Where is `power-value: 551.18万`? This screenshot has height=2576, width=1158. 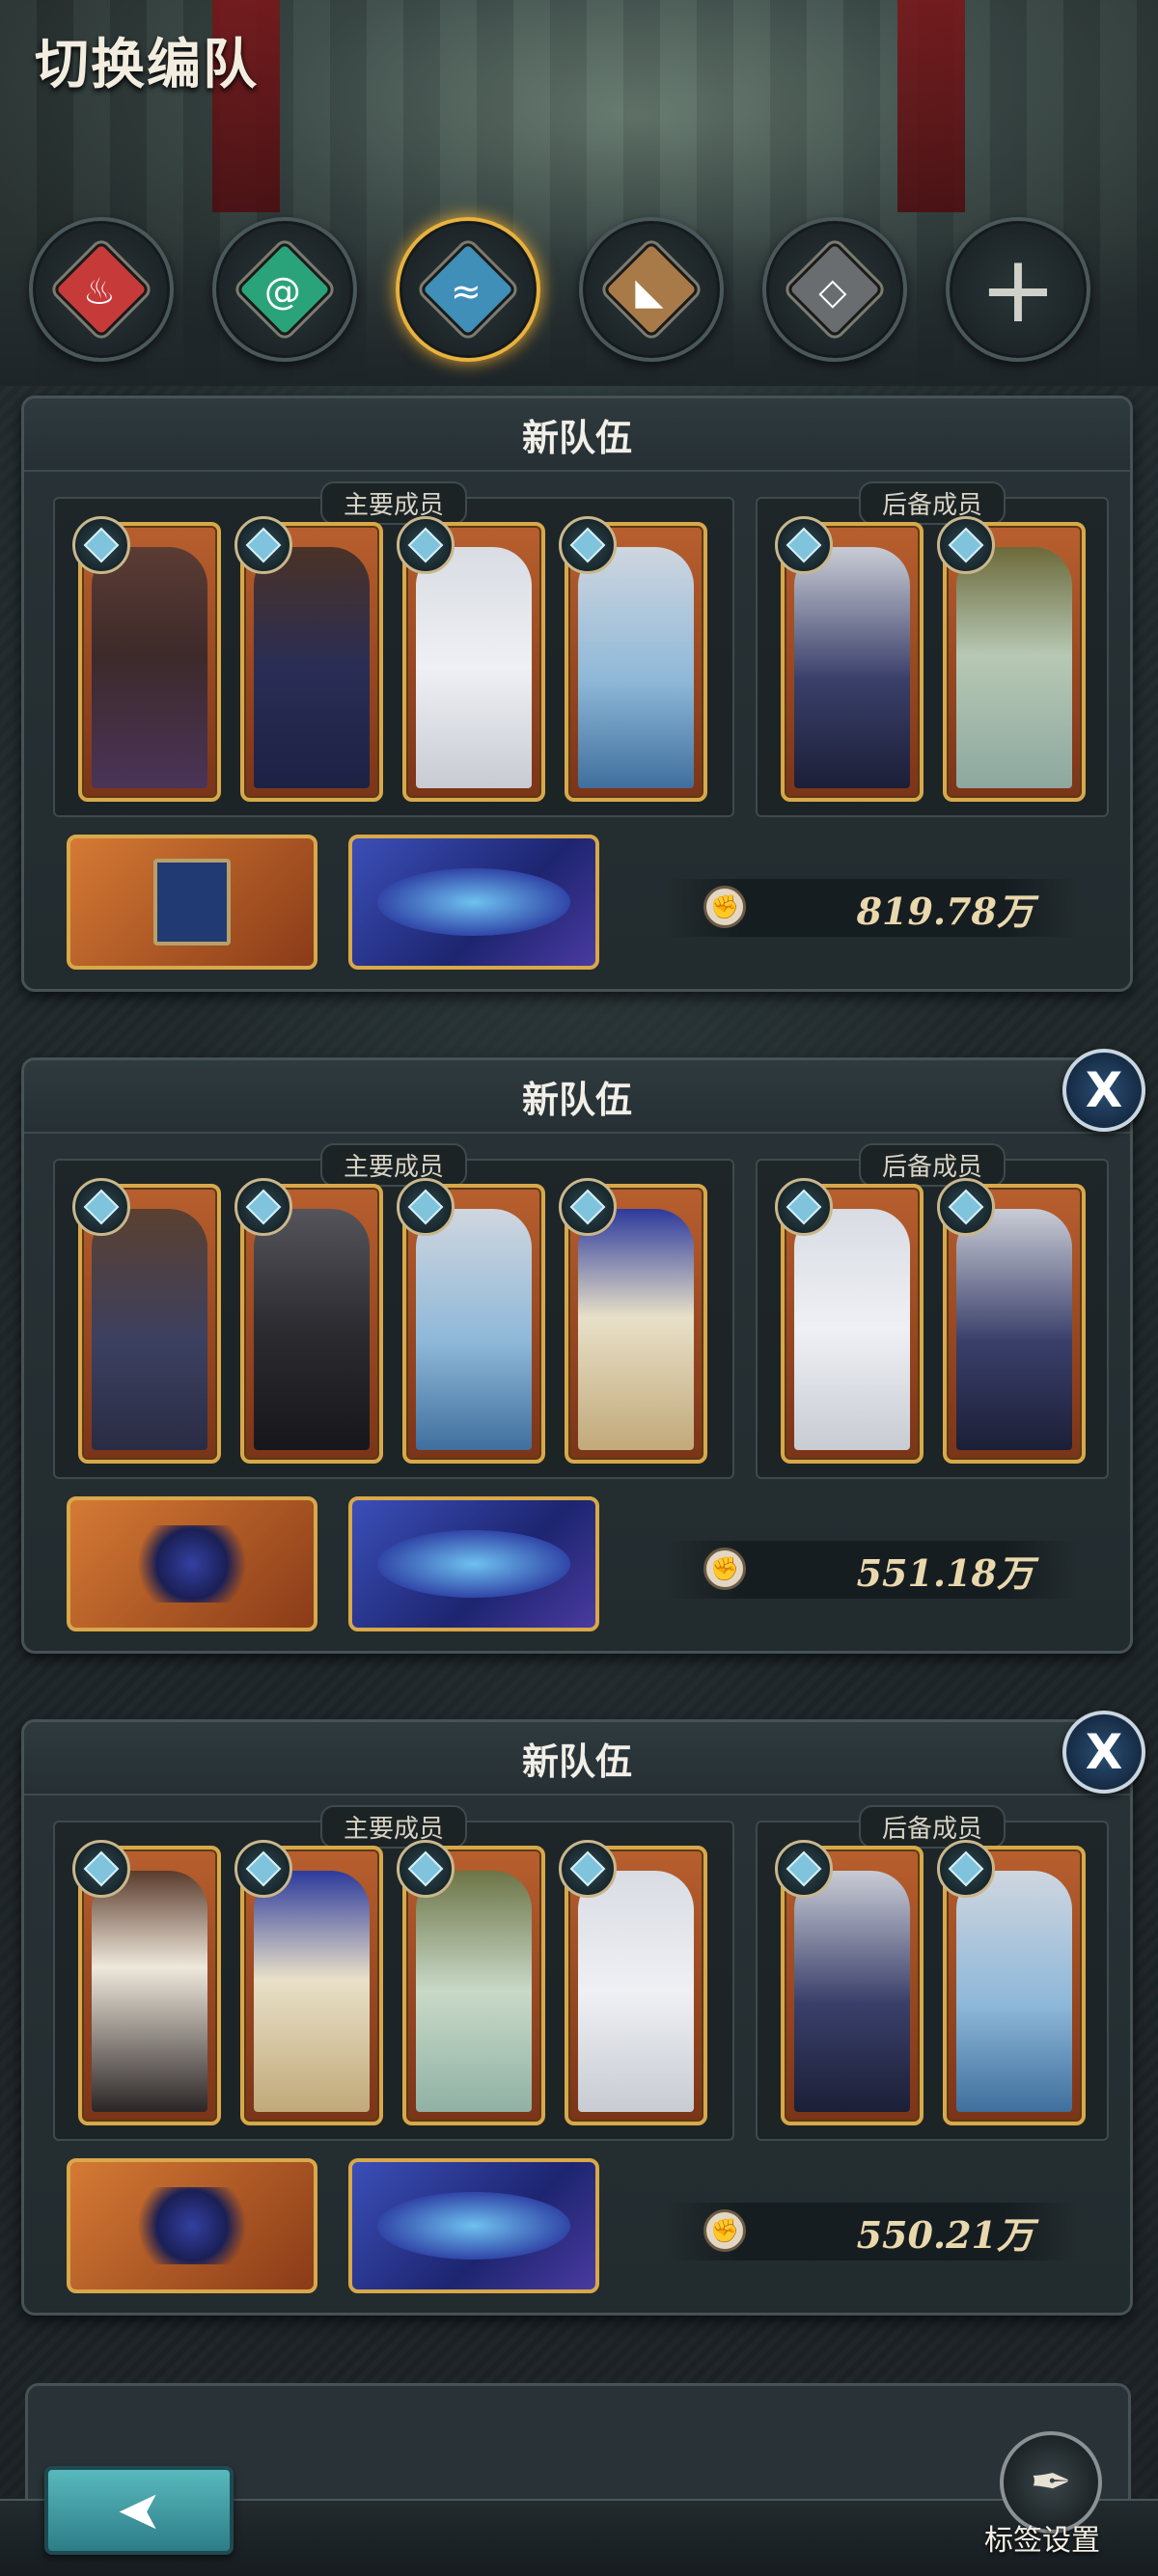
power-value: 551.18万 is located at coordinates (945, 1573).